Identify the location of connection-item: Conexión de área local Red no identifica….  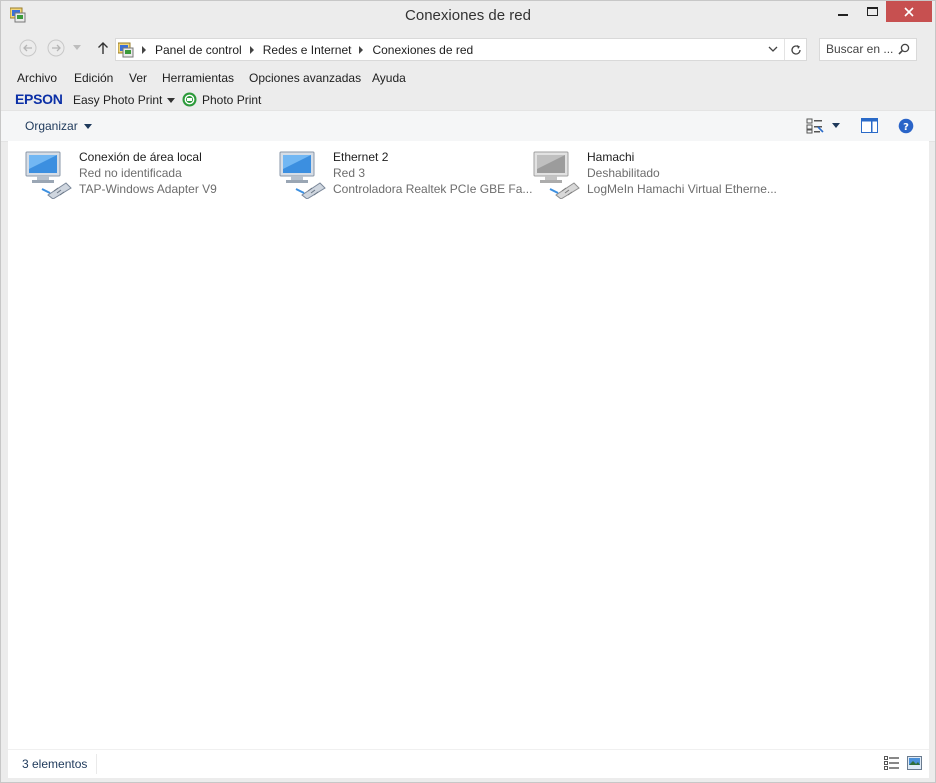
(133, 174).